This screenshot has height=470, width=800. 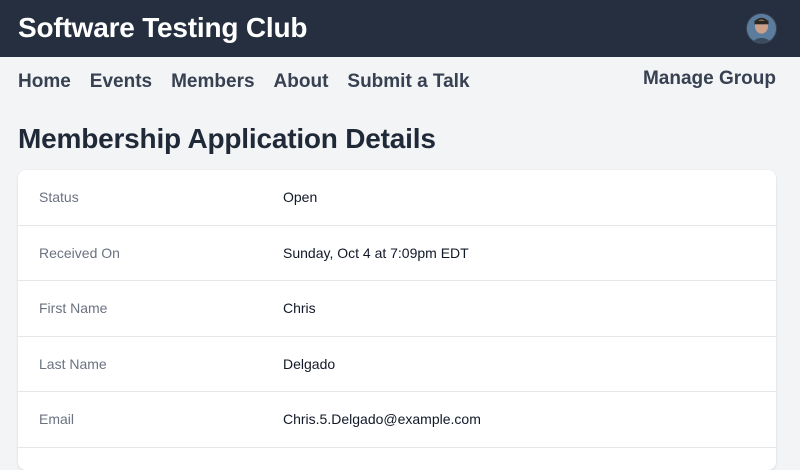 I want to click on main-nav: Home Events Members About Submit a Talk, so click(x=244, y=84).